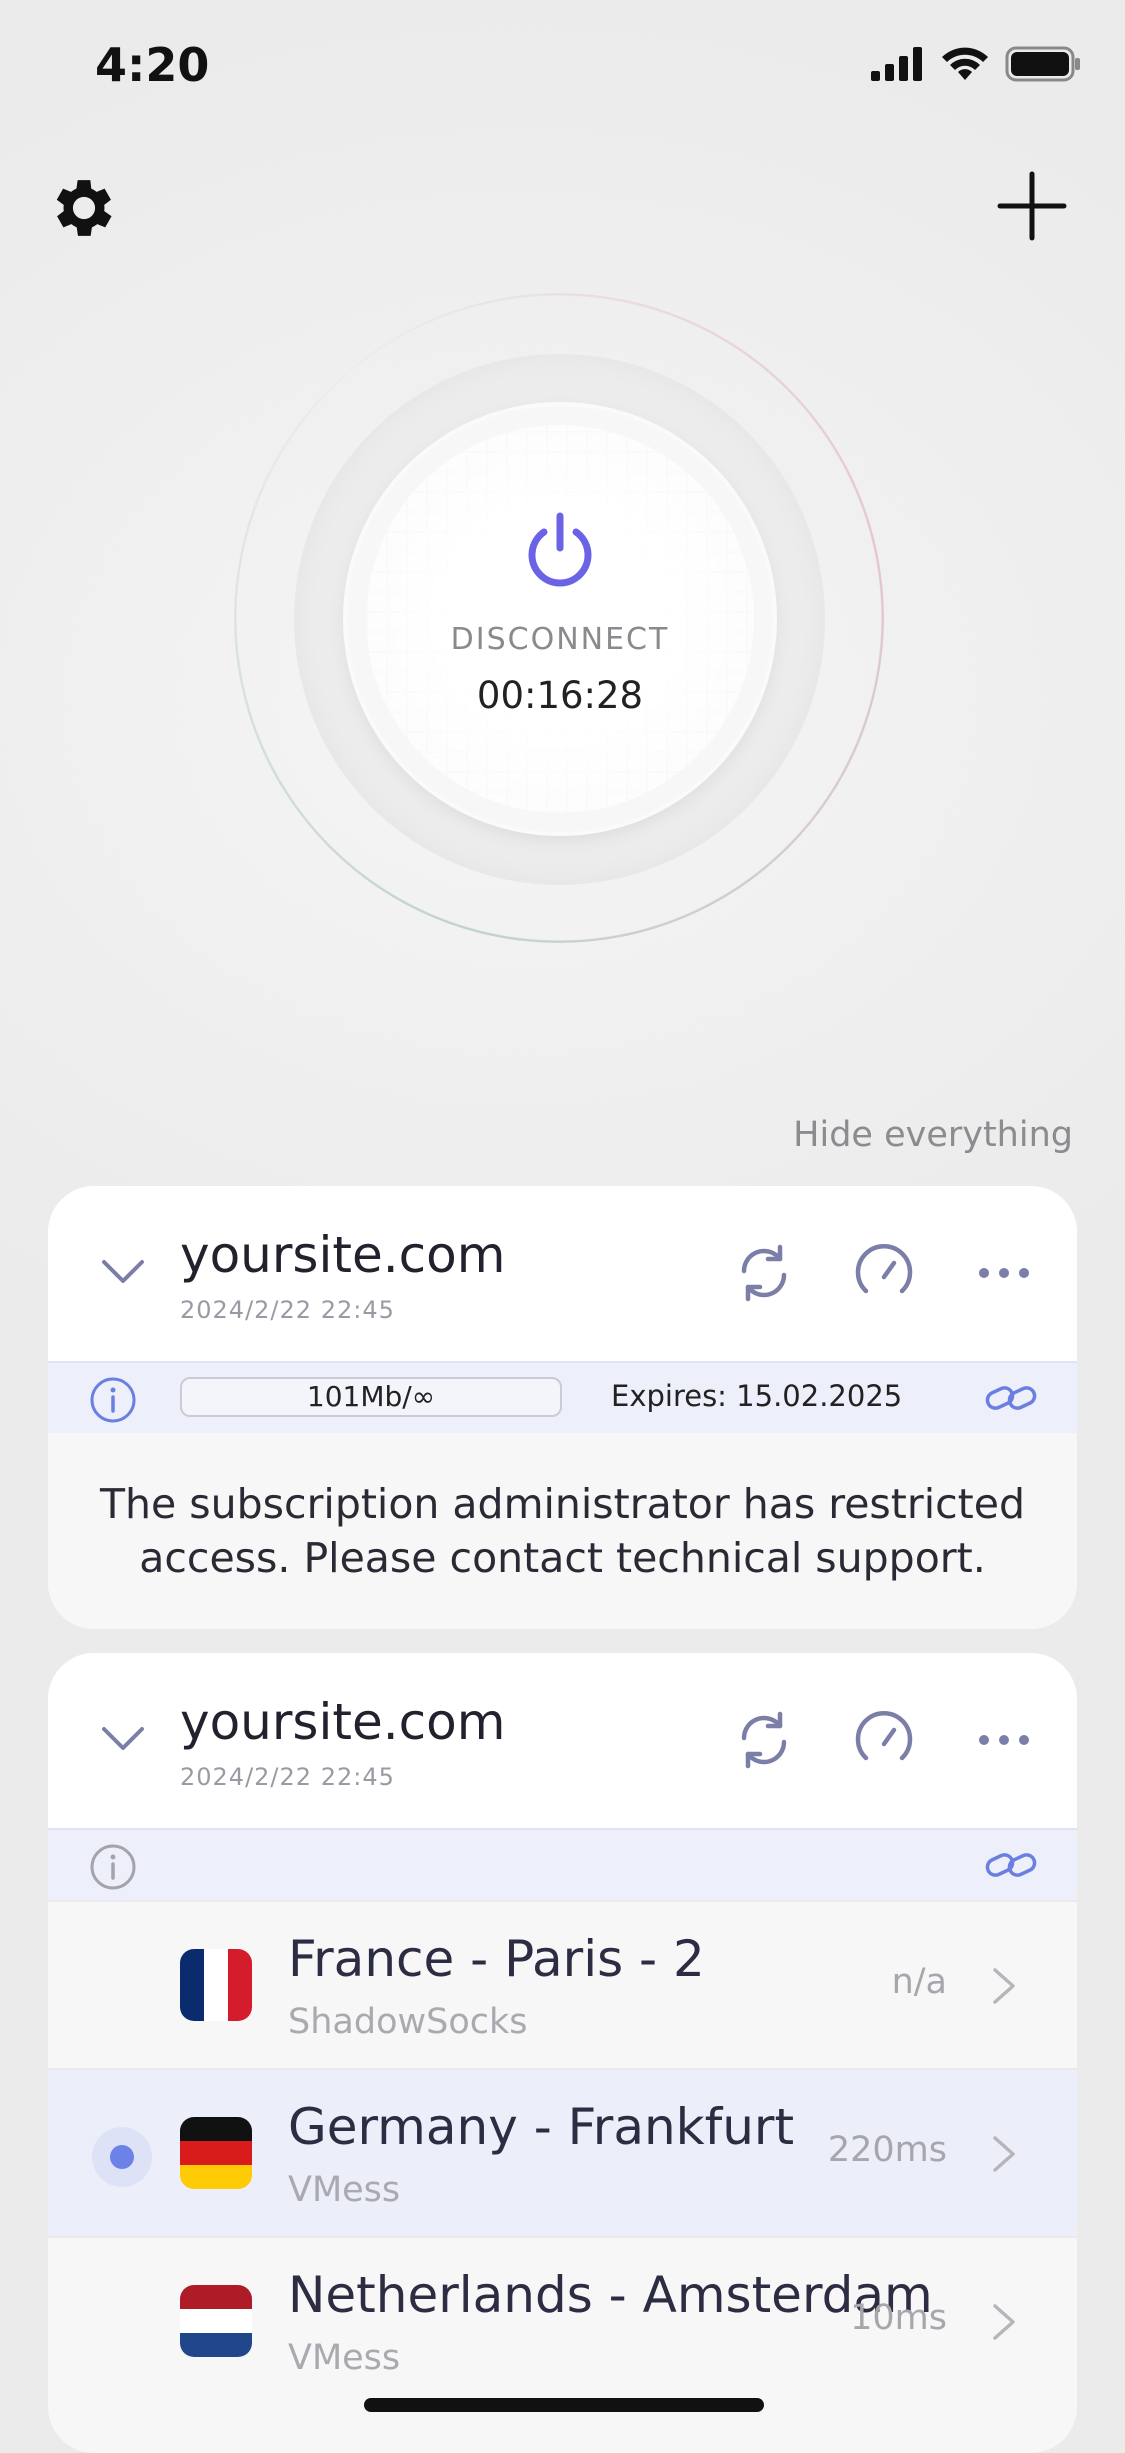 The image size is (1125, 2453). Describe the element at coordinates (560, 639) in the screenshot. I see `connection-state-label: DISCONNECT` at that location.